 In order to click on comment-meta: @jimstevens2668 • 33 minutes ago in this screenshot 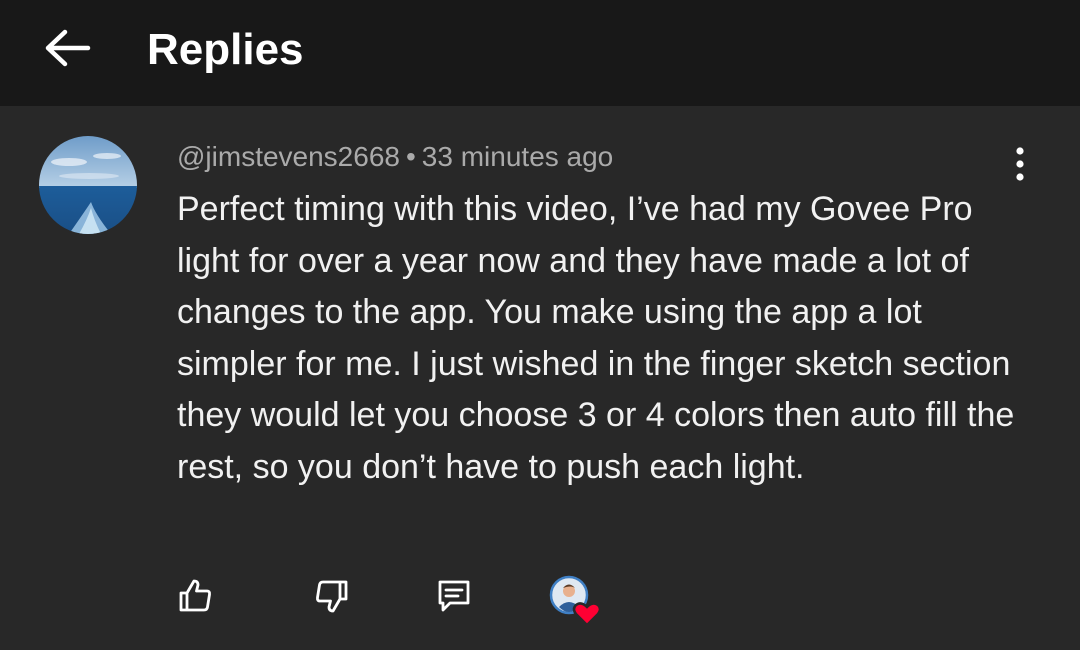, I will do `click(395, 157)`.